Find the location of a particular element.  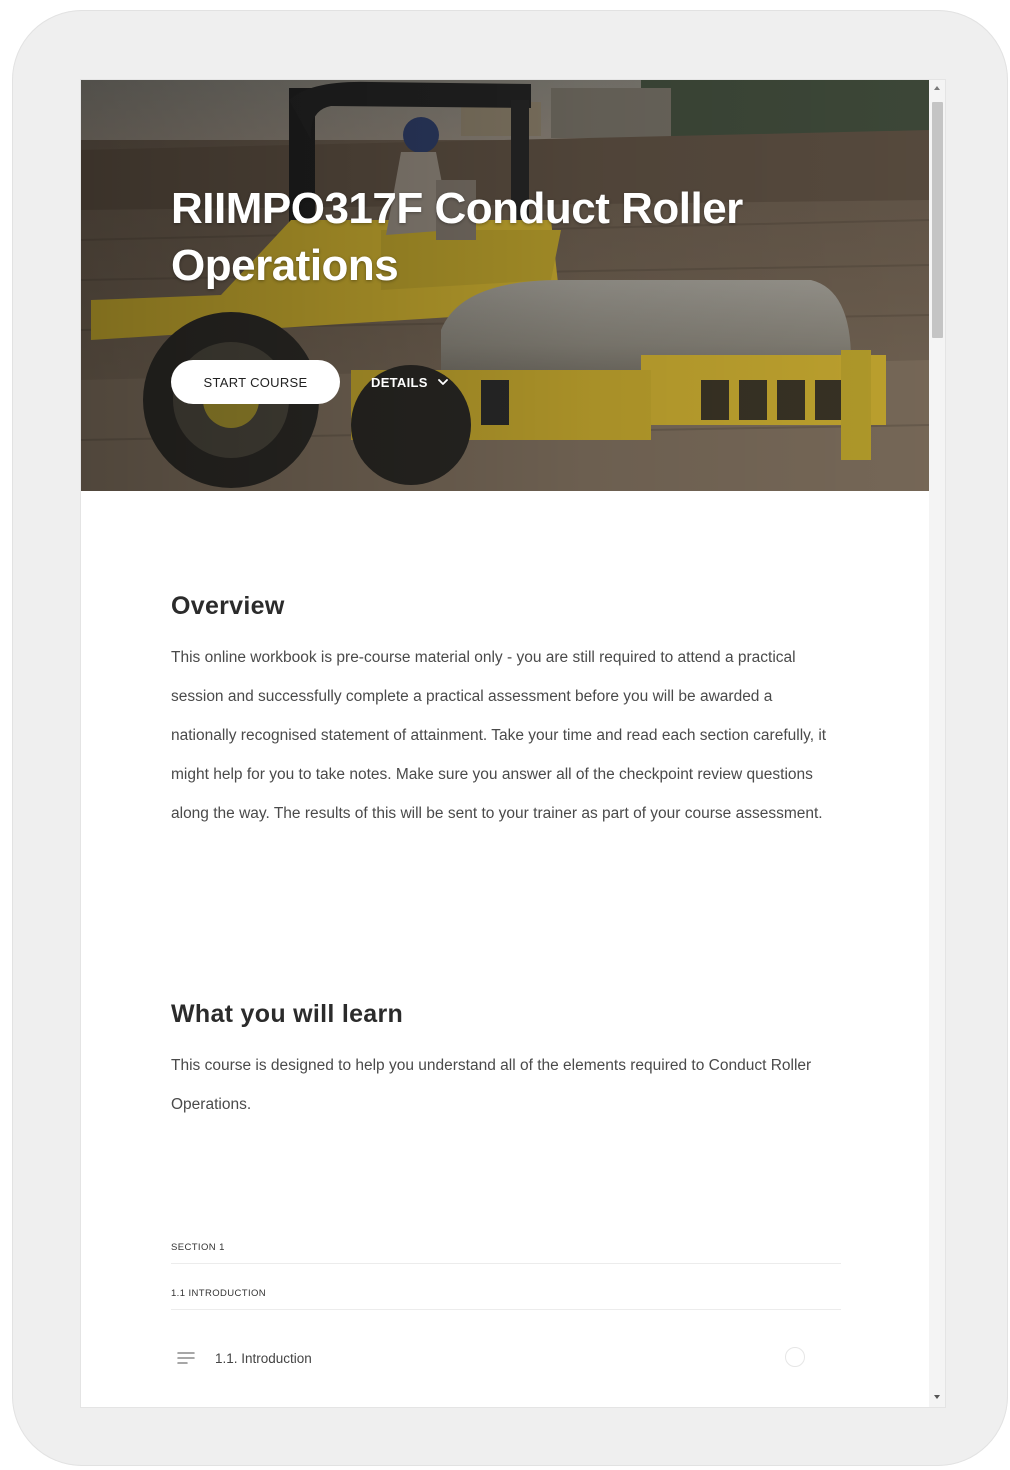

text-lines-icon is located at coordinates (186, 1358).